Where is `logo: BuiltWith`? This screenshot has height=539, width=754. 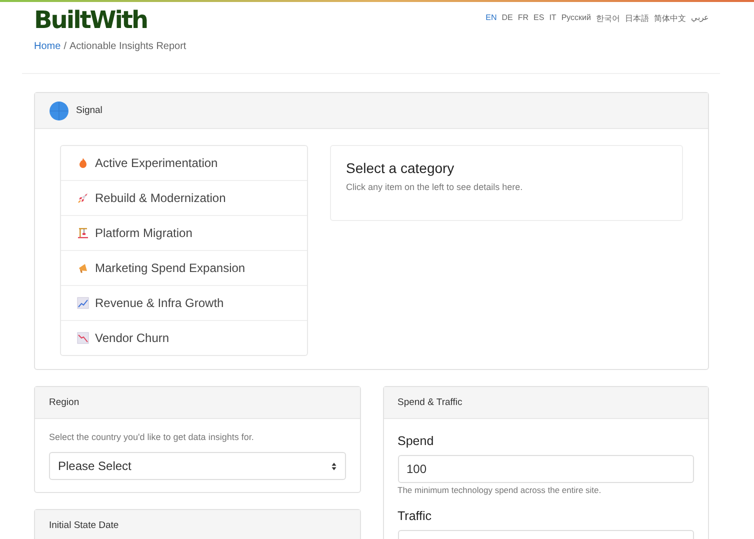 logo: BuiltWith is located at coordinates (110, 20).